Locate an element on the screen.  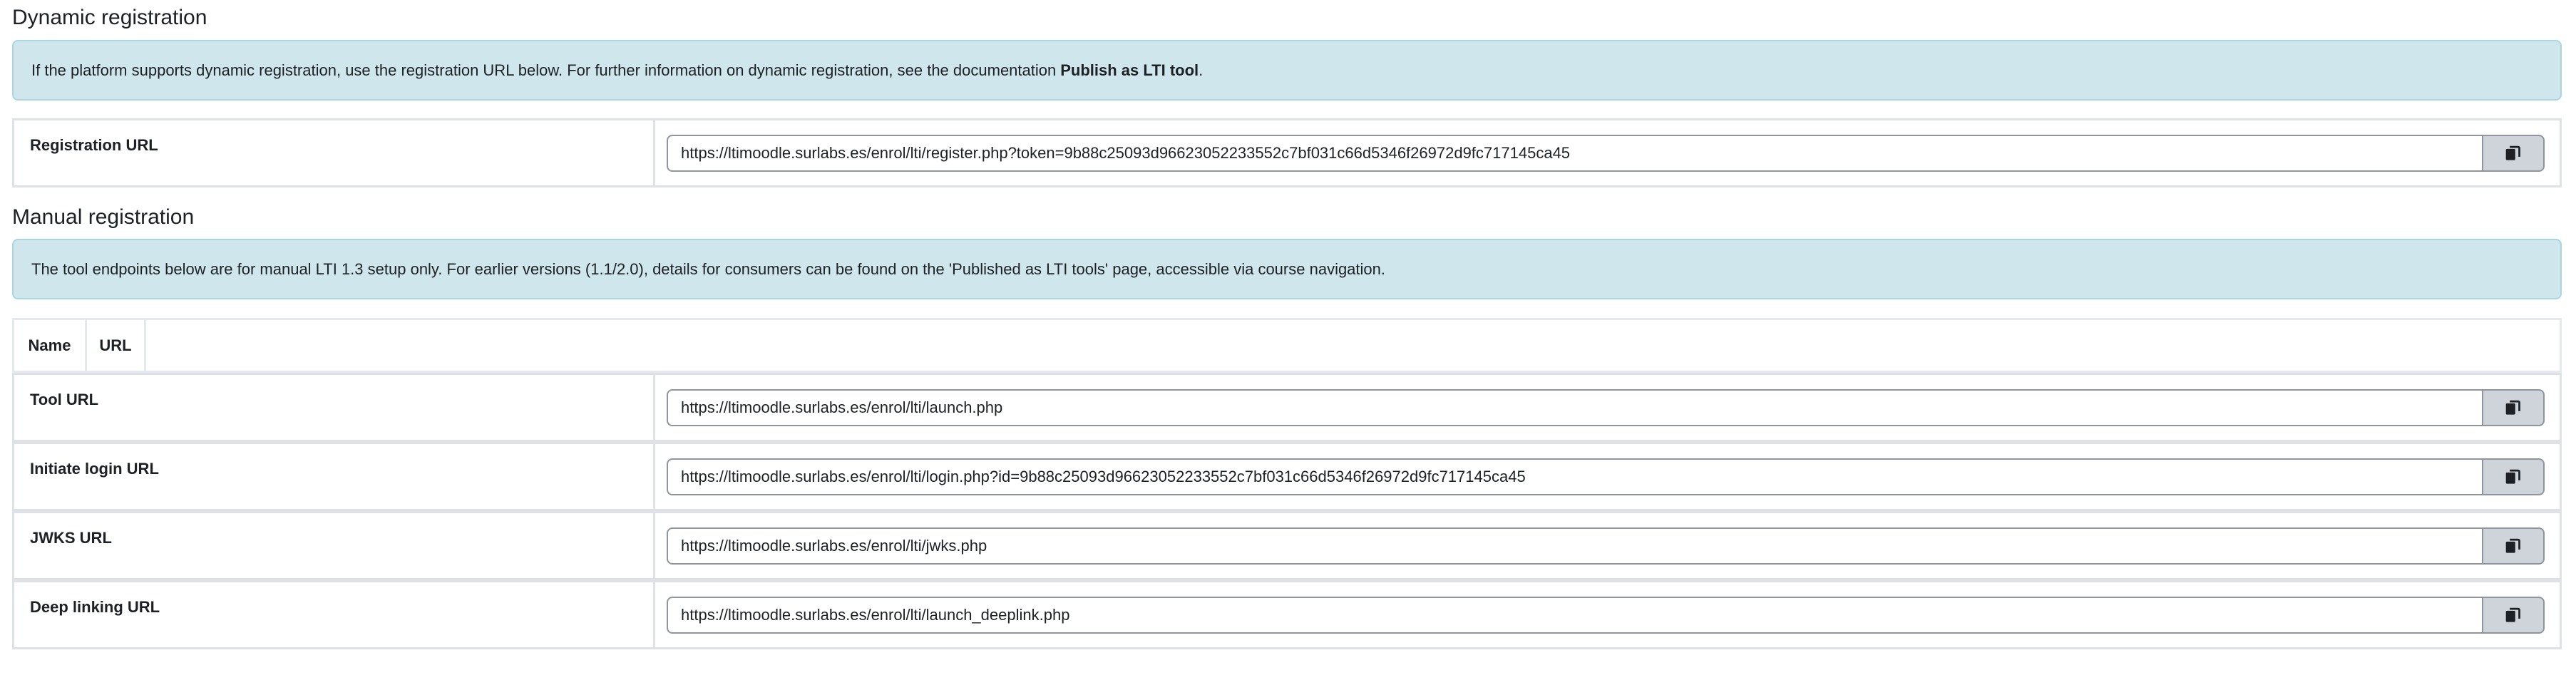
copy-deep-linking-url-button is located at coordinates (2513, 615).